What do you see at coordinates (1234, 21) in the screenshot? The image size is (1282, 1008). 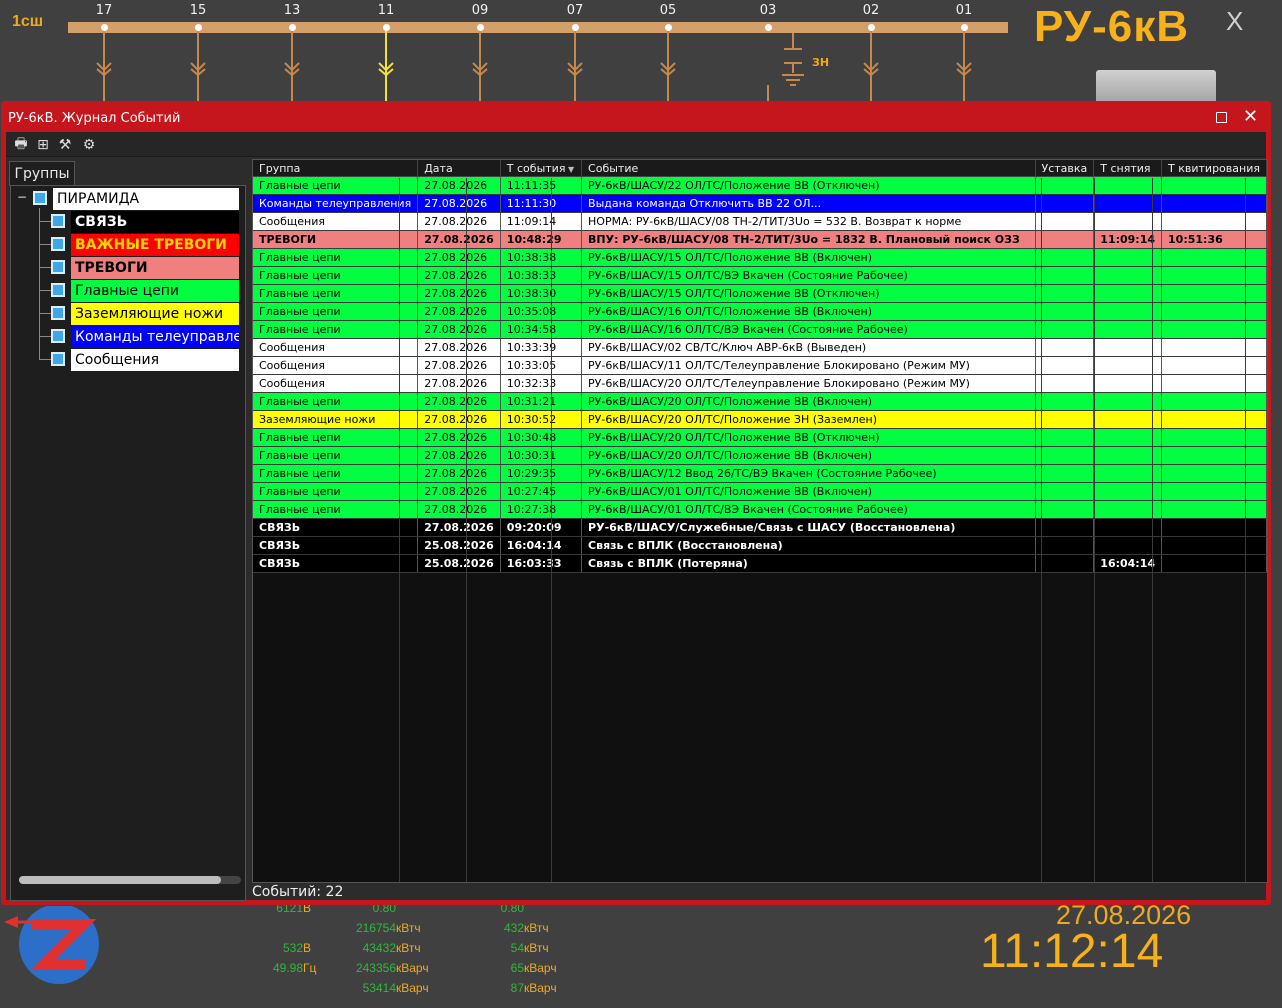 I see `close-scheme-button: X` at bounding box center [1234, 21].